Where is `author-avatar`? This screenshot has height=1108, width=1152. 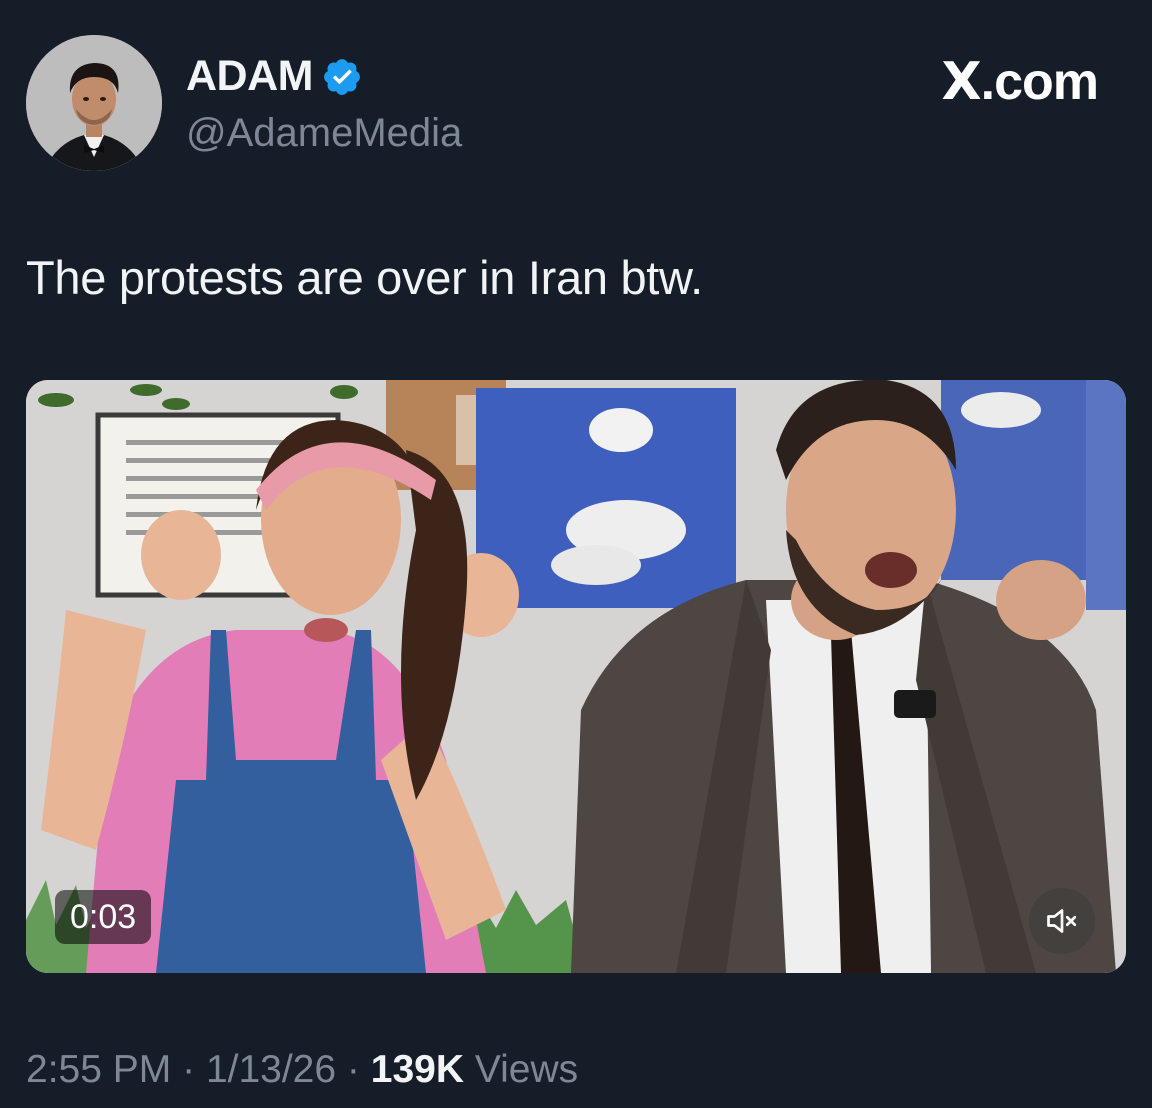
author-avatar is located at coordinates (94, 103).